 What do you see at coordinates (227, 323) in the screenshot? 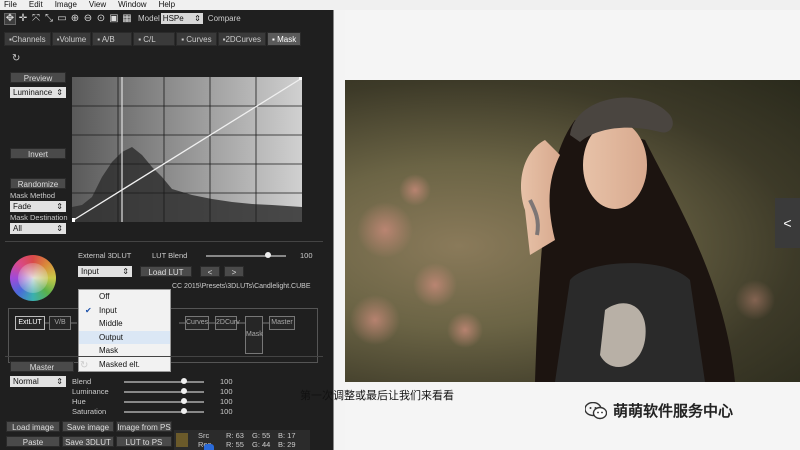
I see `pipeline-node-2dcurves: 2DCurv` at bounding box center [227, 323].